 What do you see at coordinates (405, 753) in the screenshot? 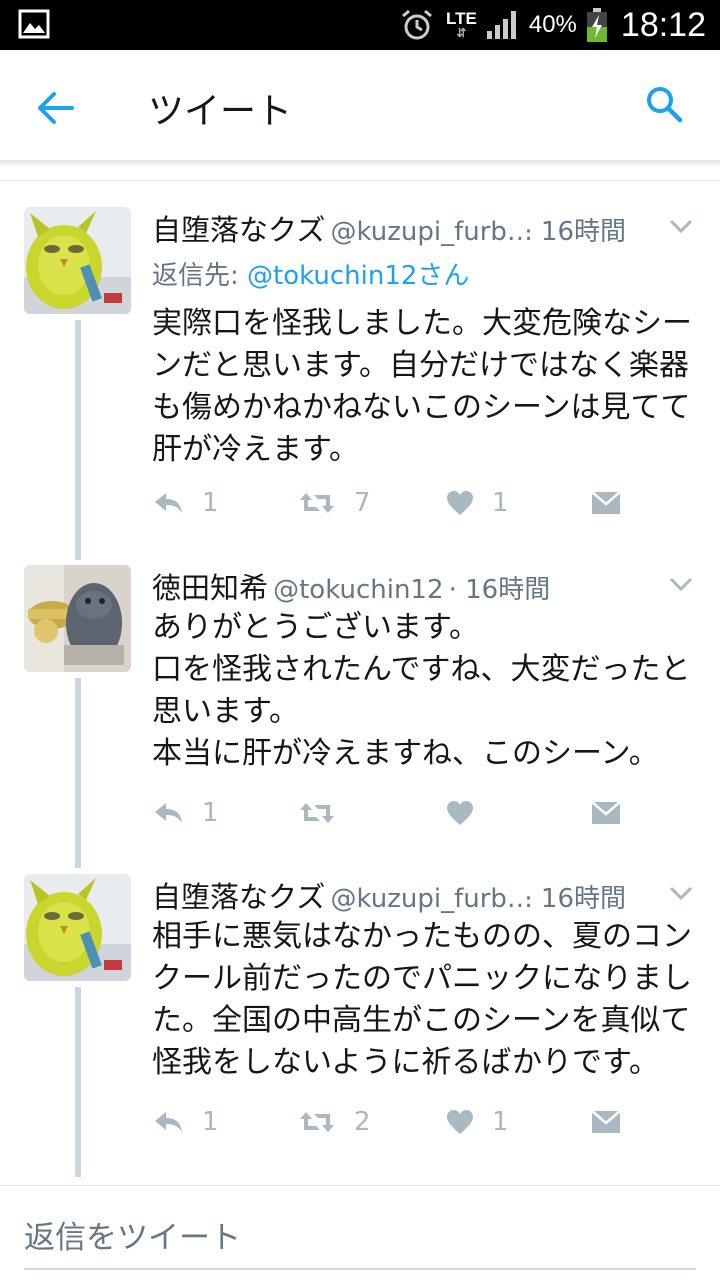
I see `text-line: 本当に肝が冷えますね、このシーン。` at bounding box center [405, 753].